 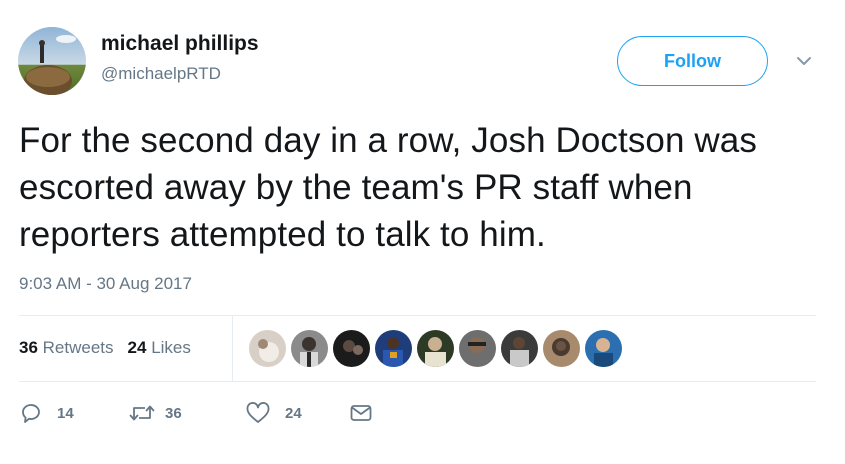 What do you see at coordinates (28, 347) in the screenshot?
I see `retweets-stat-count: 36` at bounding box center [28, 347].